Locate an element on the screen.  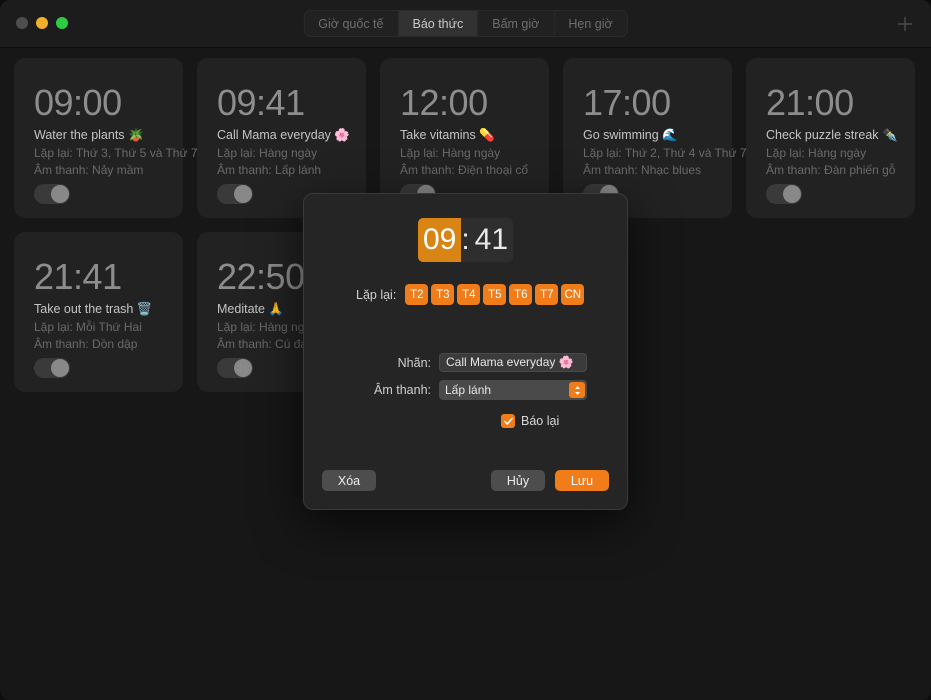
name-row: Nhãn: Call Mama everyday 🌸 is located at coordinates (496, 362).